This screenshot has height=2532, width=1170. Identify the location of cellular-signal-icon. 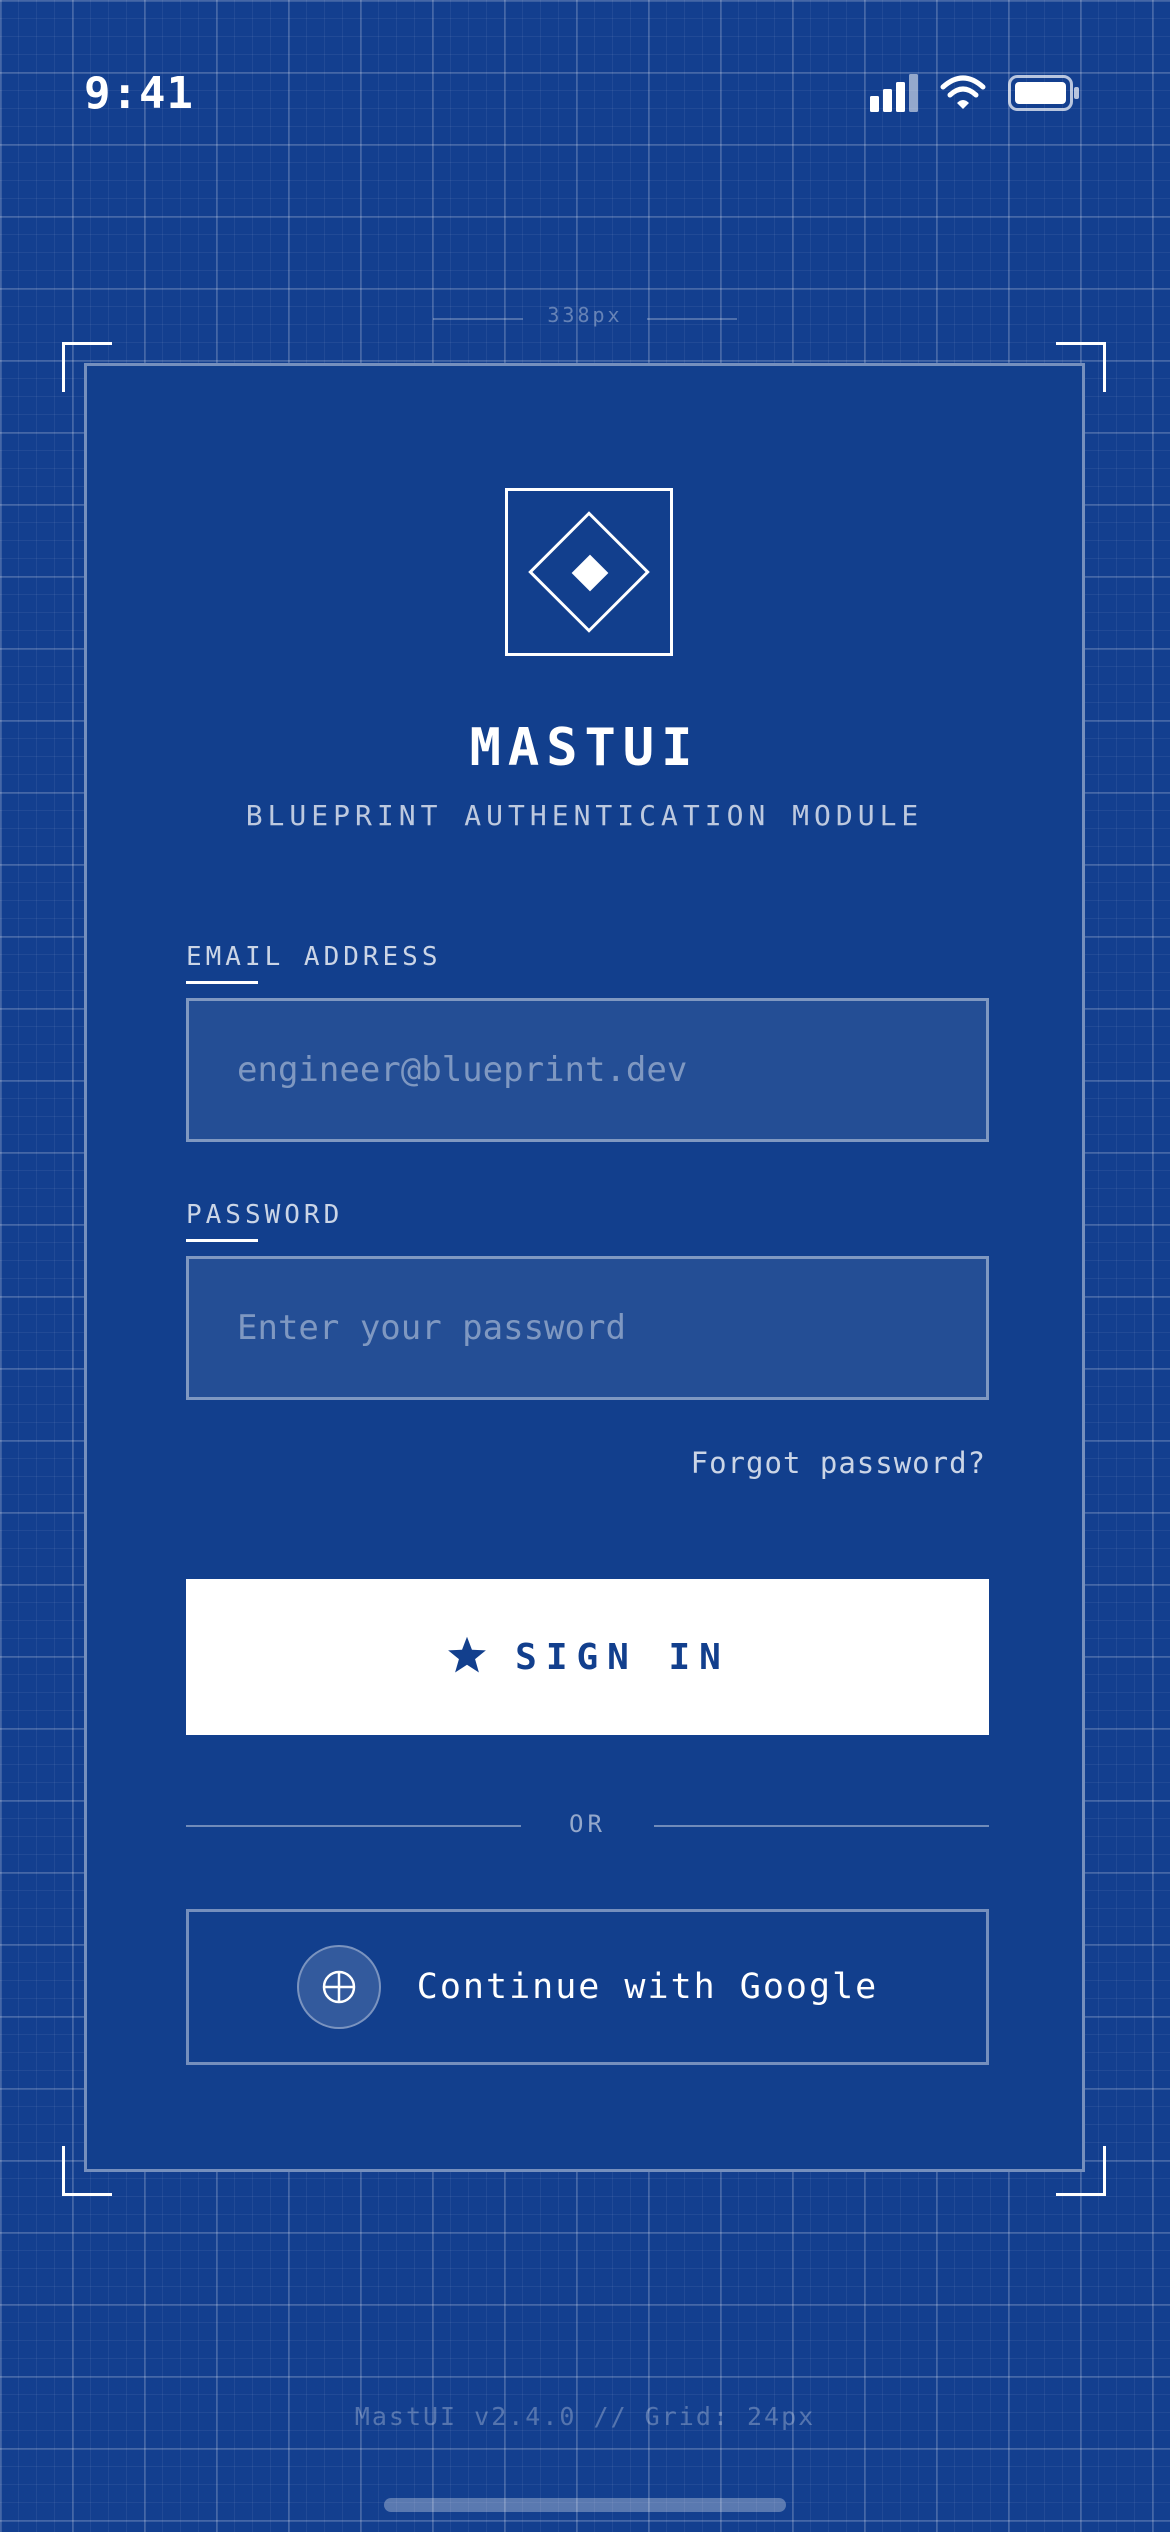
(894, 93).